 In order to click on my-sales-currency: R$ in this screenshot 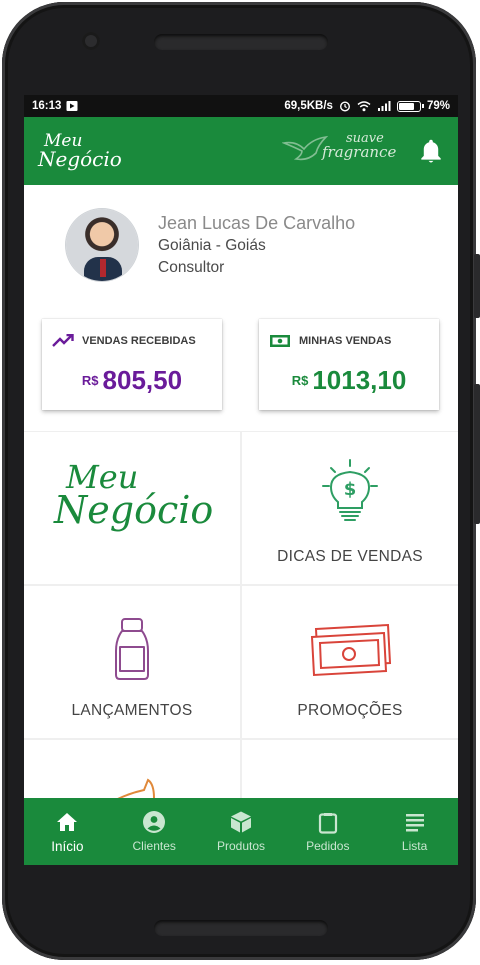, I will do `click(300, 380)`.